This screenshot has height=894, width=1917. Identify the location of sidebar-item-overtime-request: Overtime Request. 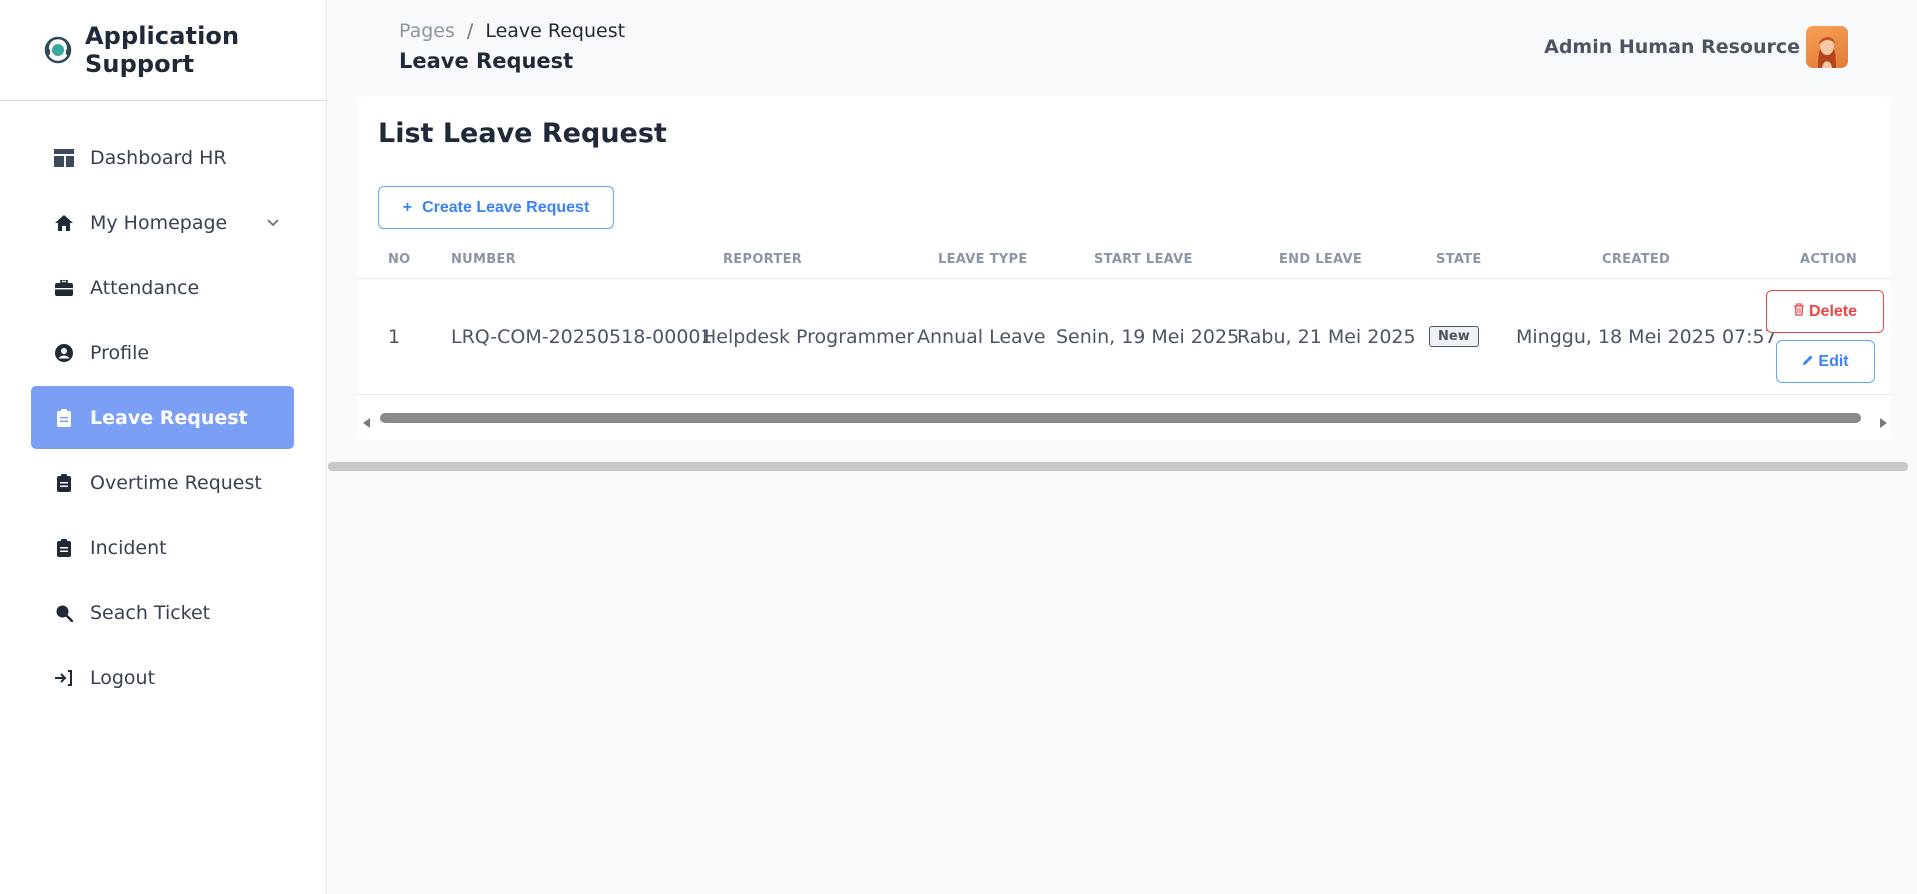
(162, 482).